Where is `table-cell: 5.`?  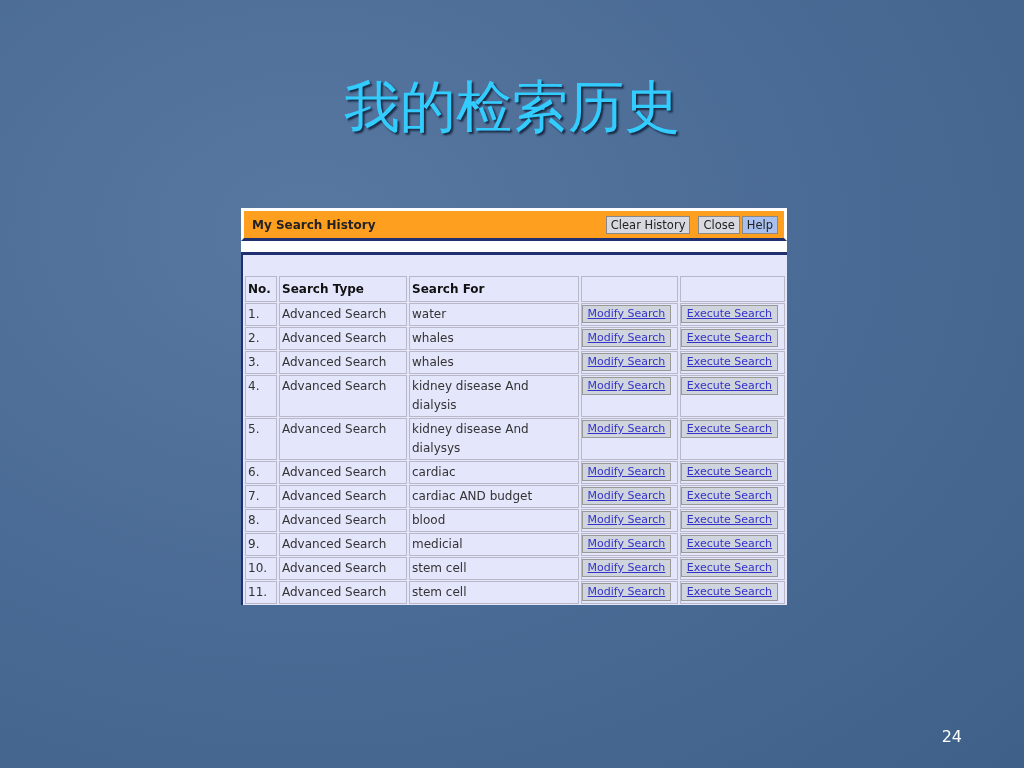 table-cell: 5. is located at coordinates (261, 439).